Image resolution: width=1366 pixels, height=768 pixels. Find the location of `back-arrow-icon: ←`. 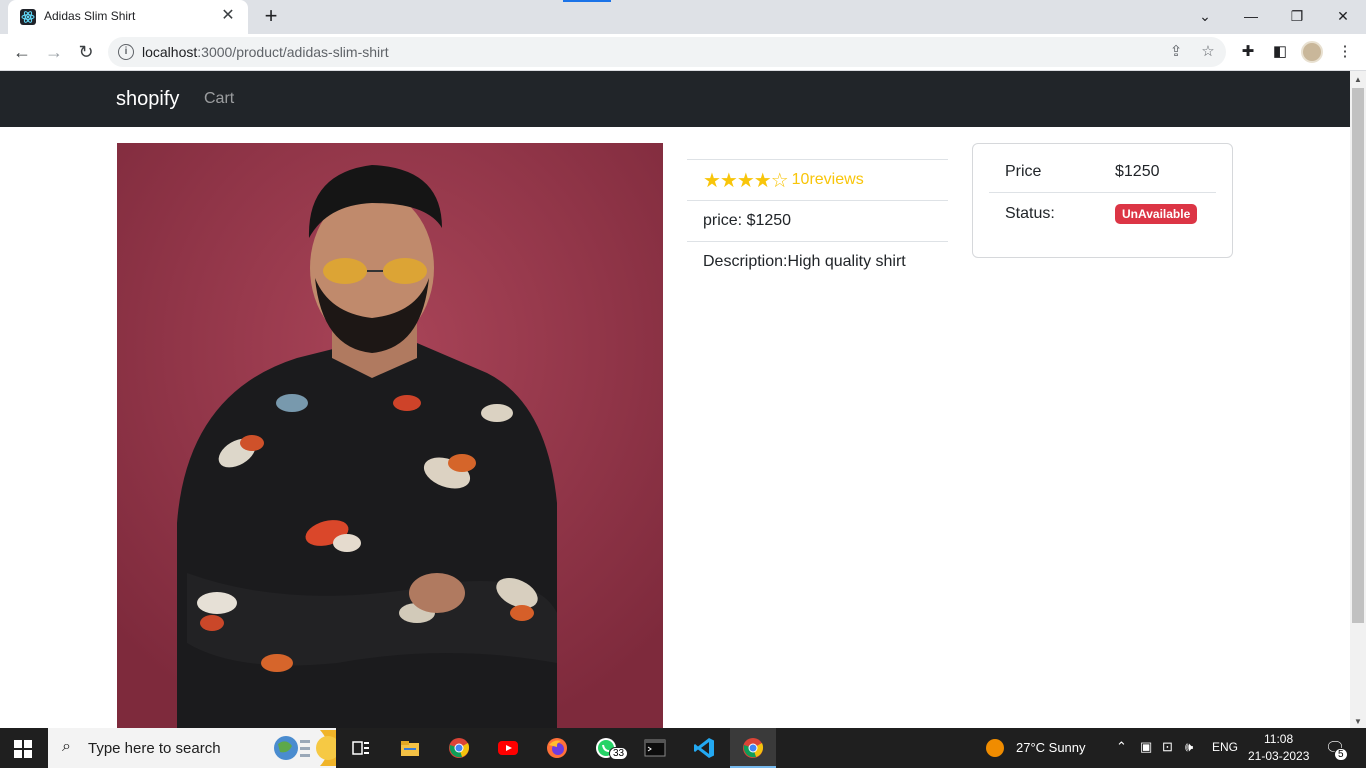

back-arrow-icon: ← is located at coordinates (22, 52).